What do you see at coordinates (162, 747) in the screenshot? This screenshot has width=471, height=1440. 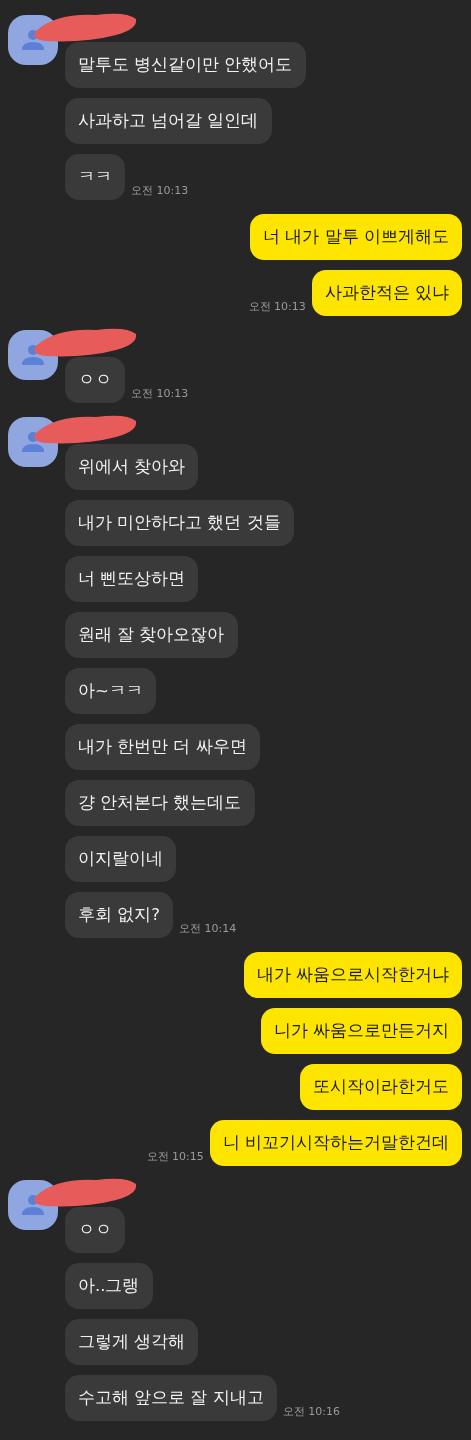 I see `message-bubble: 내가 한번만 더 싸우면` at bounding box center [162, 747].